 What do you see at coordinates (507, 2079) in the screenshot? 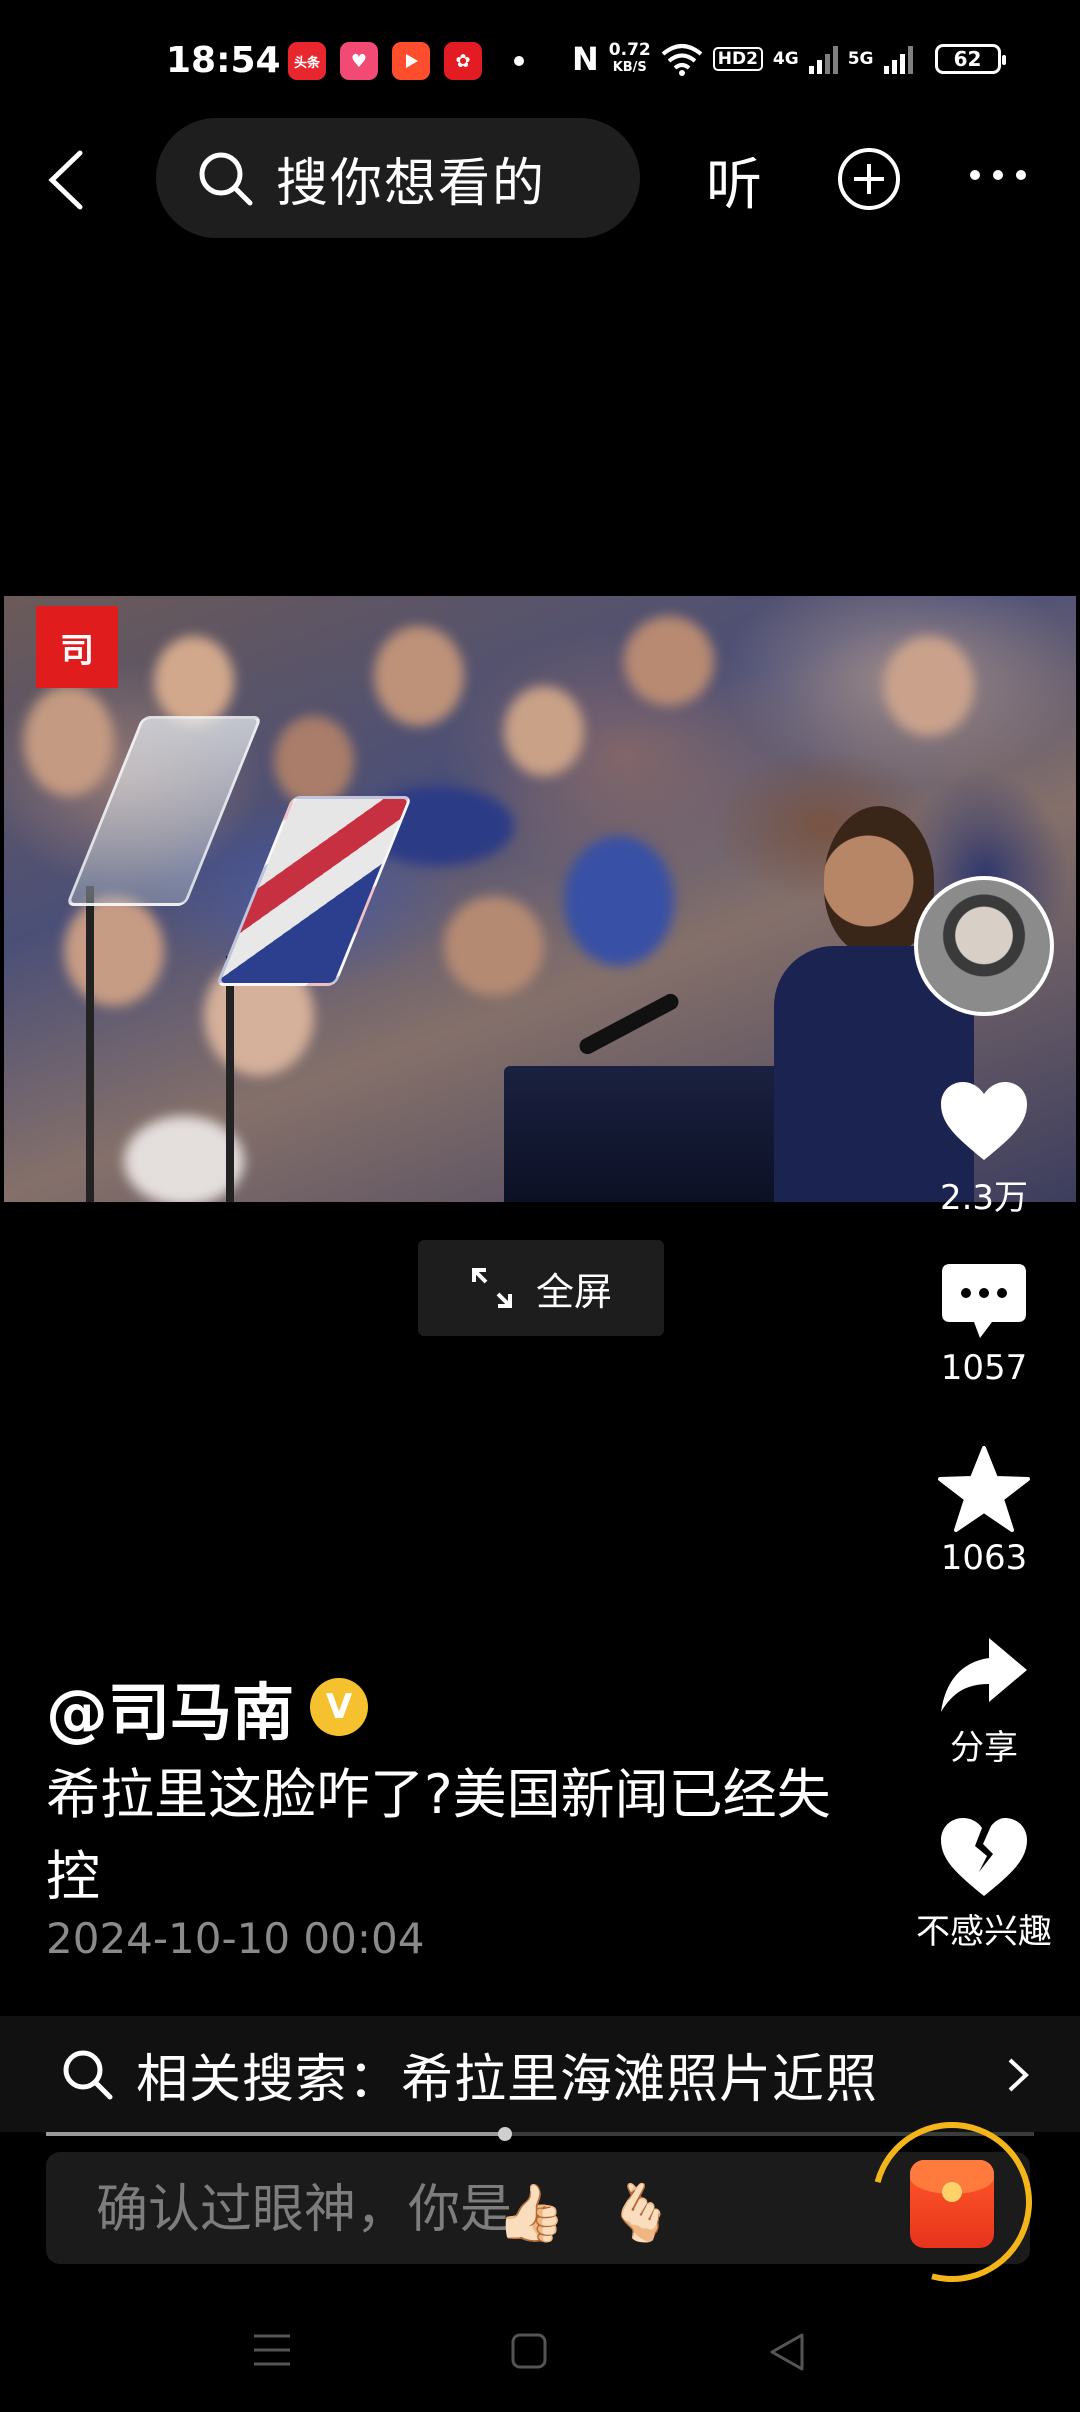
I see `related-search-text: 相关搜索：希拉里海滩照片近照` at bounding box center [507, 2079].